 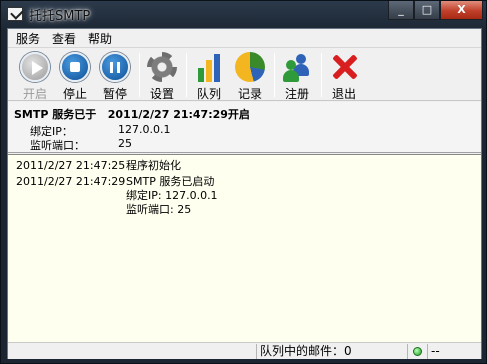 What do you see at coordinates (331, 351) in the screenshot?
I see `queue-count: 队列中的邮件：0` at bounding box center [331, 351].